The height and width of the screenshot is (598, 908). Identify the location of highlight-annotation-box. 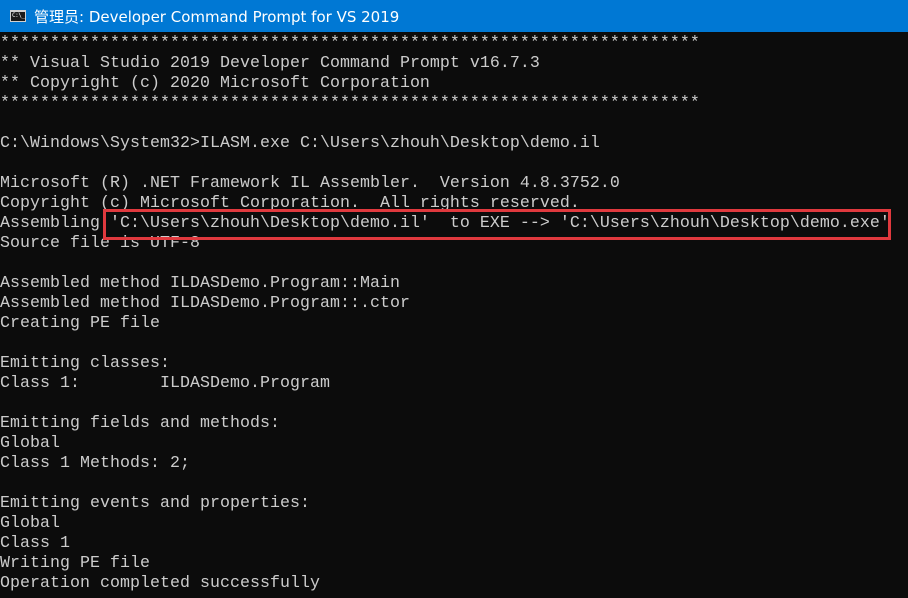
(497, 224).